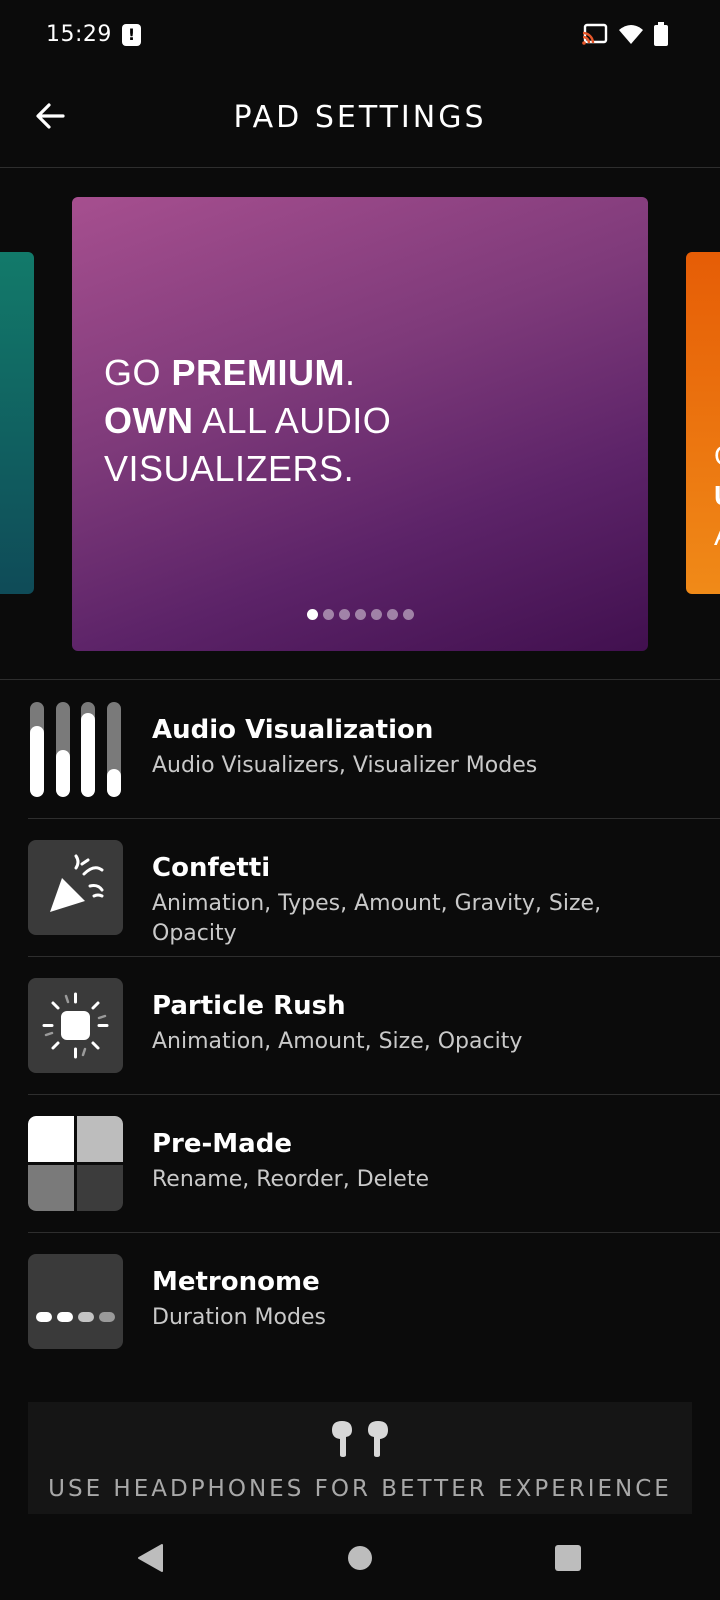 The image size is (720, 1600). What do you see at coordinates (211, 868) in the screenshot?
I see `settings-item-title: Confetti` at bounding box center [211, 868].